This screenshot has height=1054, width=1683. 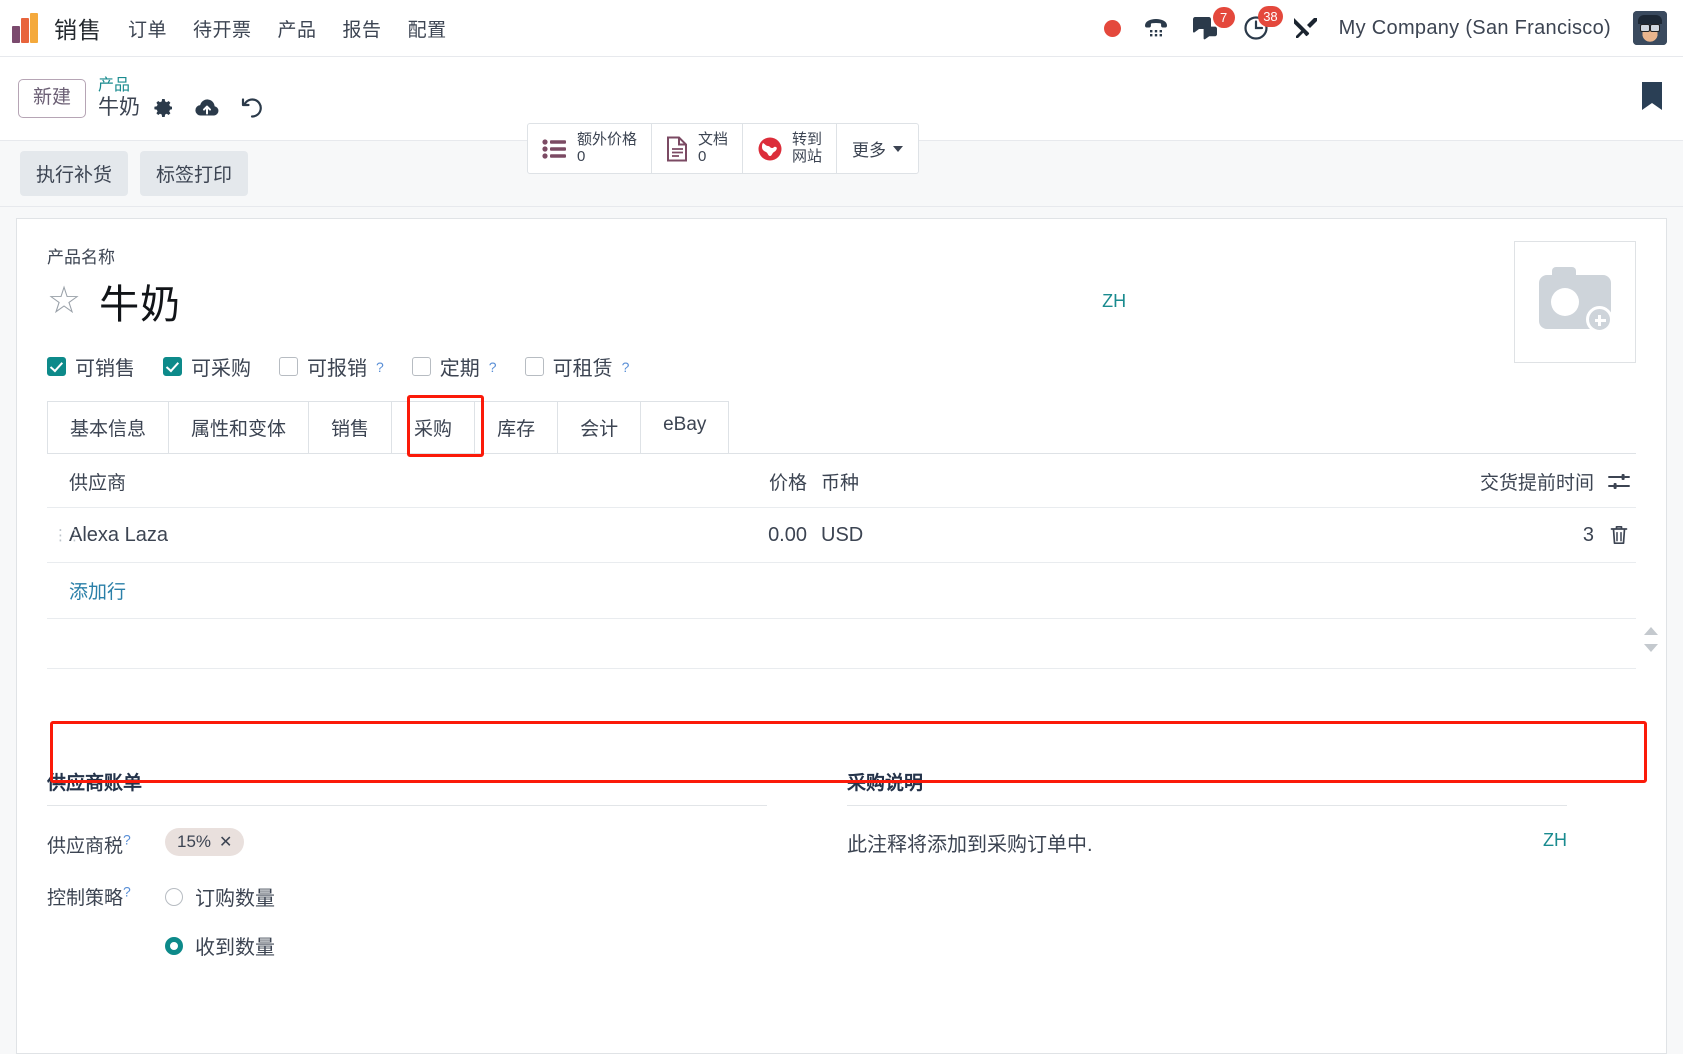 I want to click on nav-item-orders: 订单, so click(x=147, y=28).